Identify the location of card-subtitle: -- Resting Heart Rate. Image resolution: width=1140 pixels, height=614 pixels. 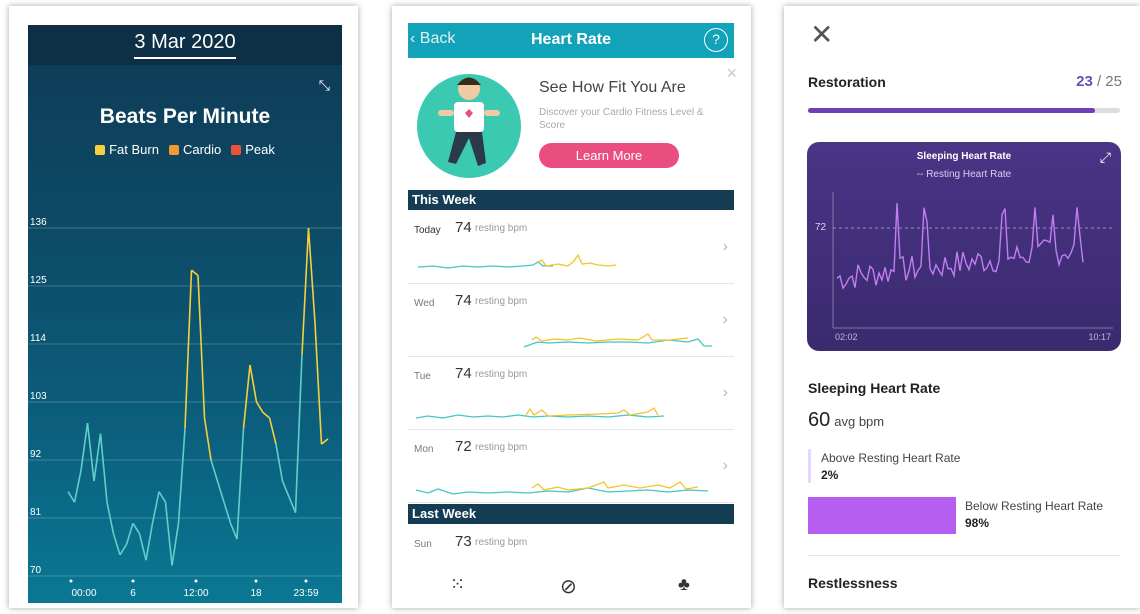
(964, 174).